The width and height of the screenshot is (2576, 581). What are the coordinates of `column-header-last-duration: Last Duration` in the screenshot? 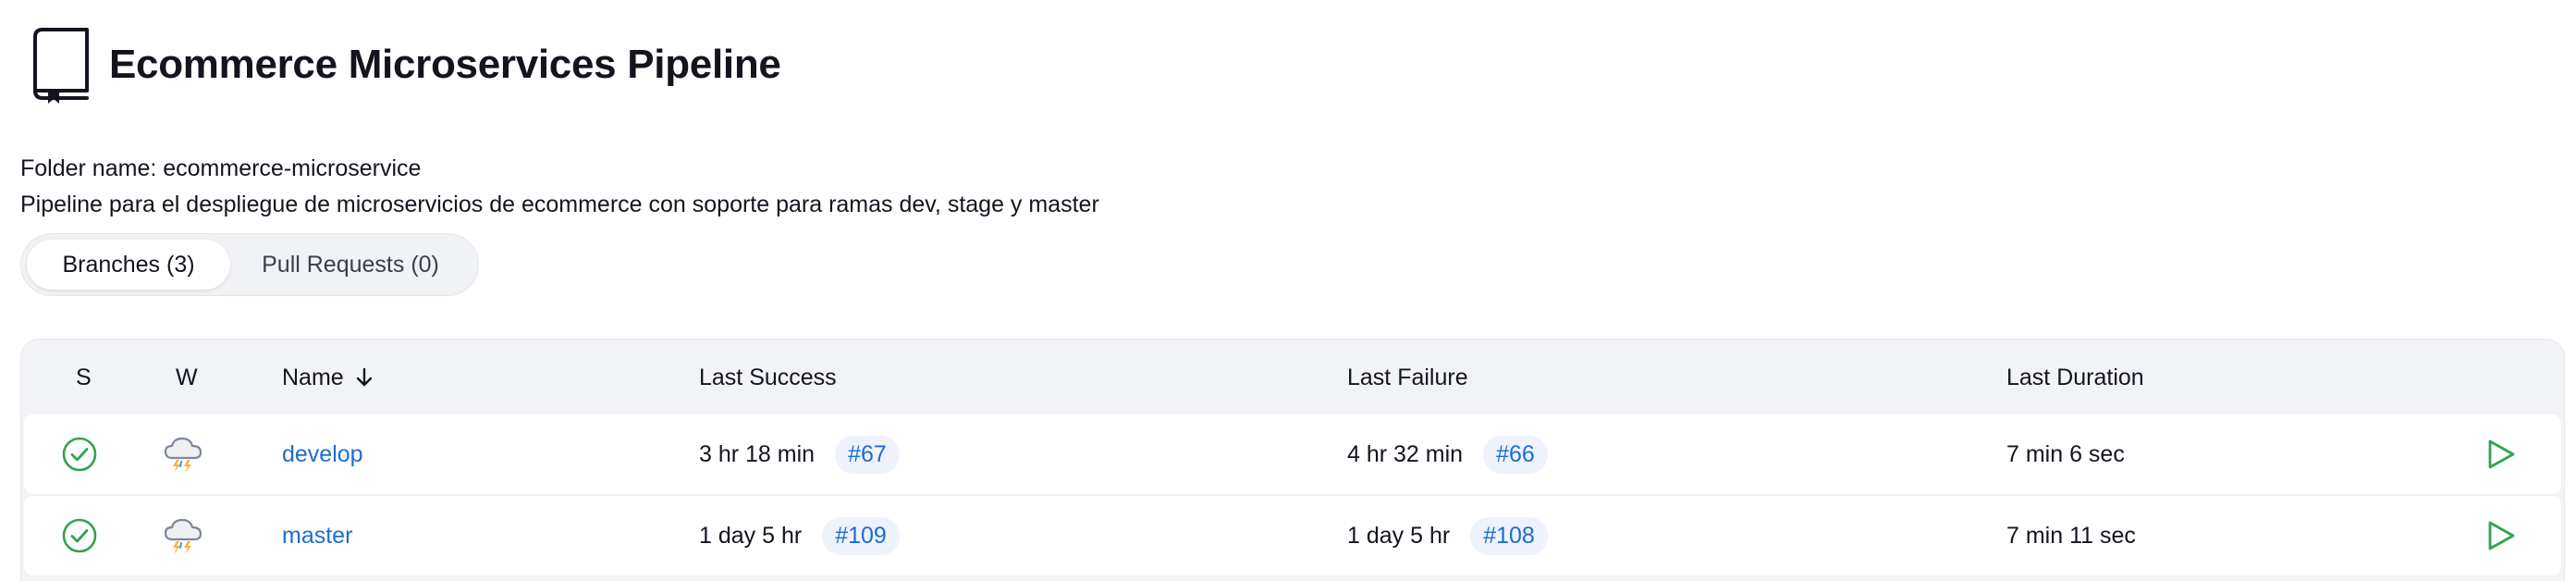 It's located at (2075, 377).